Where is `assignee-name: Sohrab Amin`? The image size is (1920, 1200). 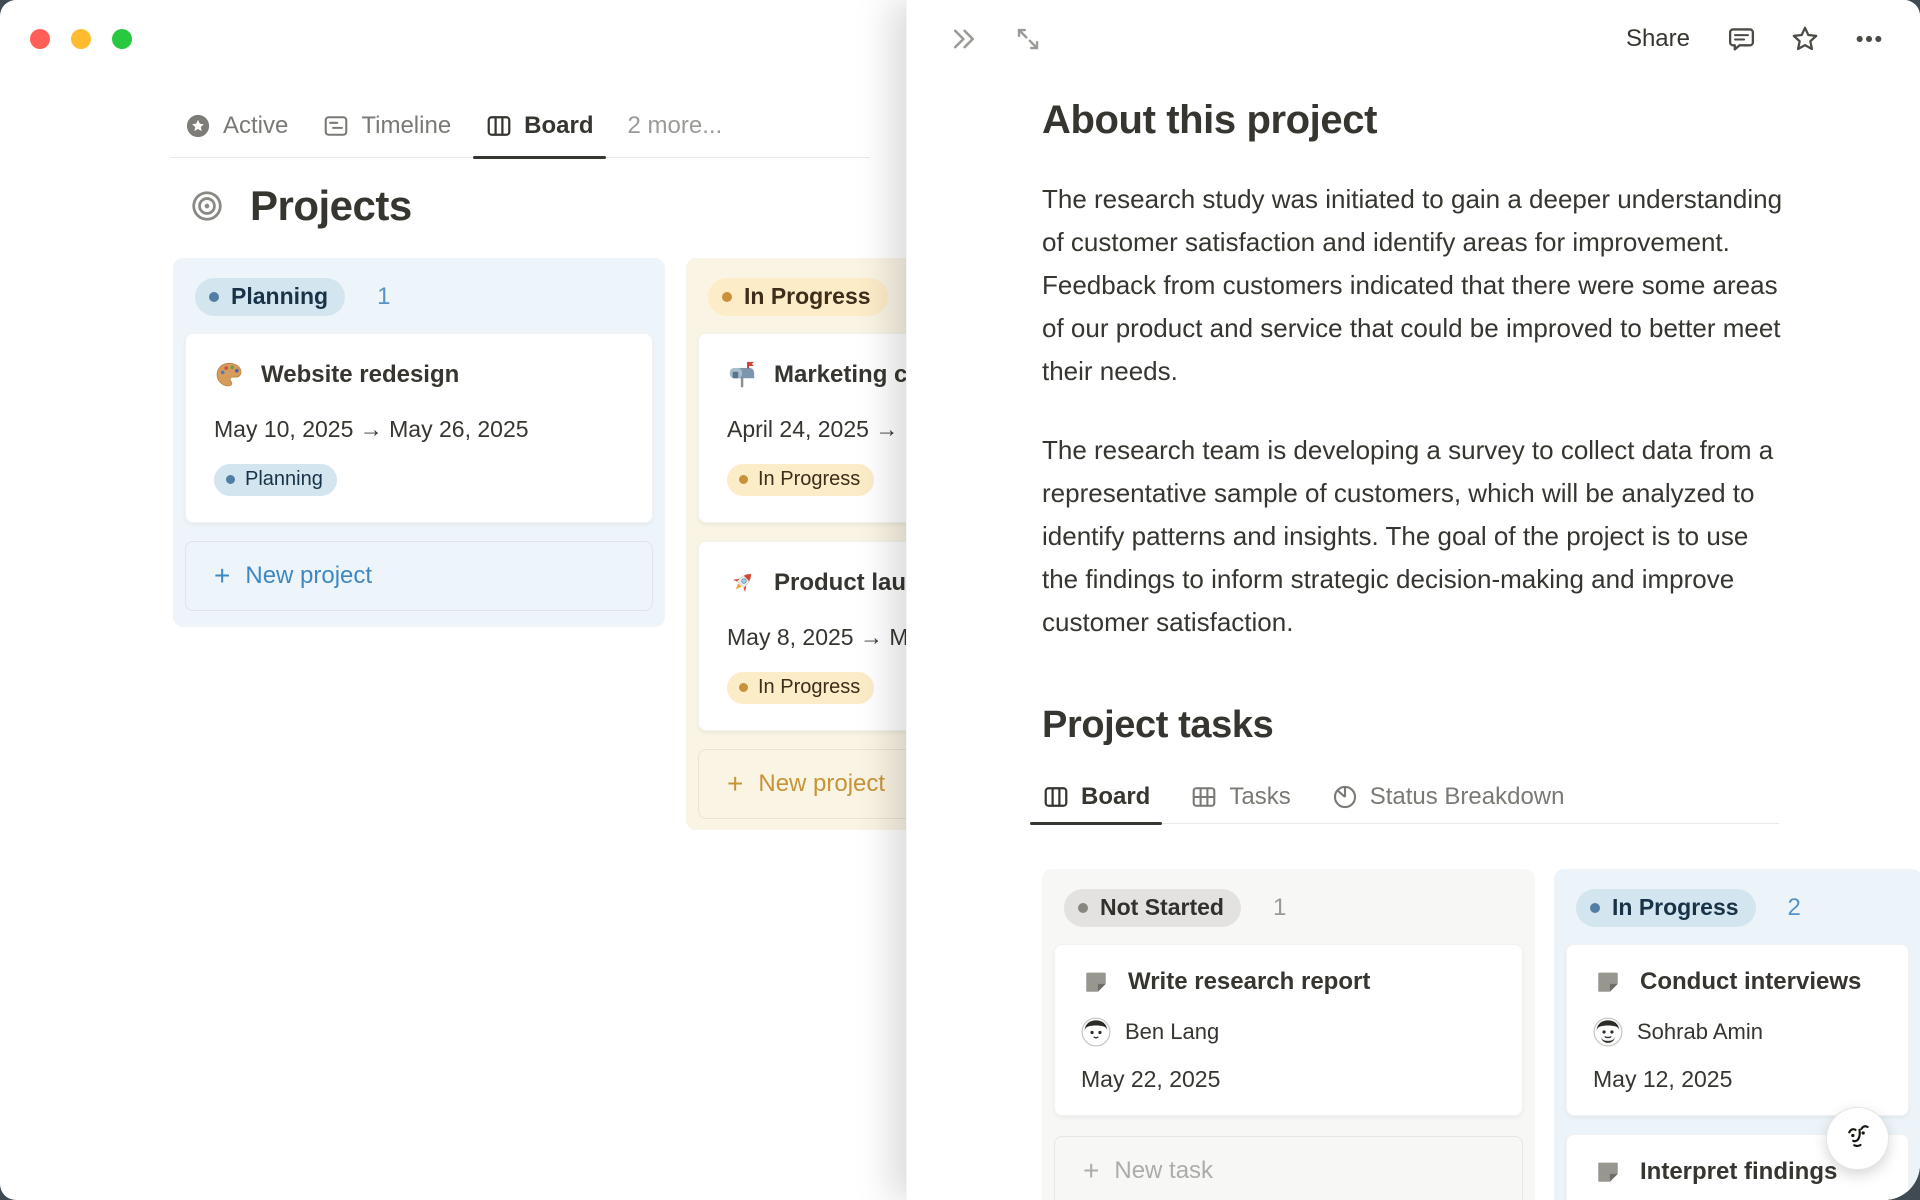 assignee-name: Sohrab Amin is located at coordinates (1700, 1031).